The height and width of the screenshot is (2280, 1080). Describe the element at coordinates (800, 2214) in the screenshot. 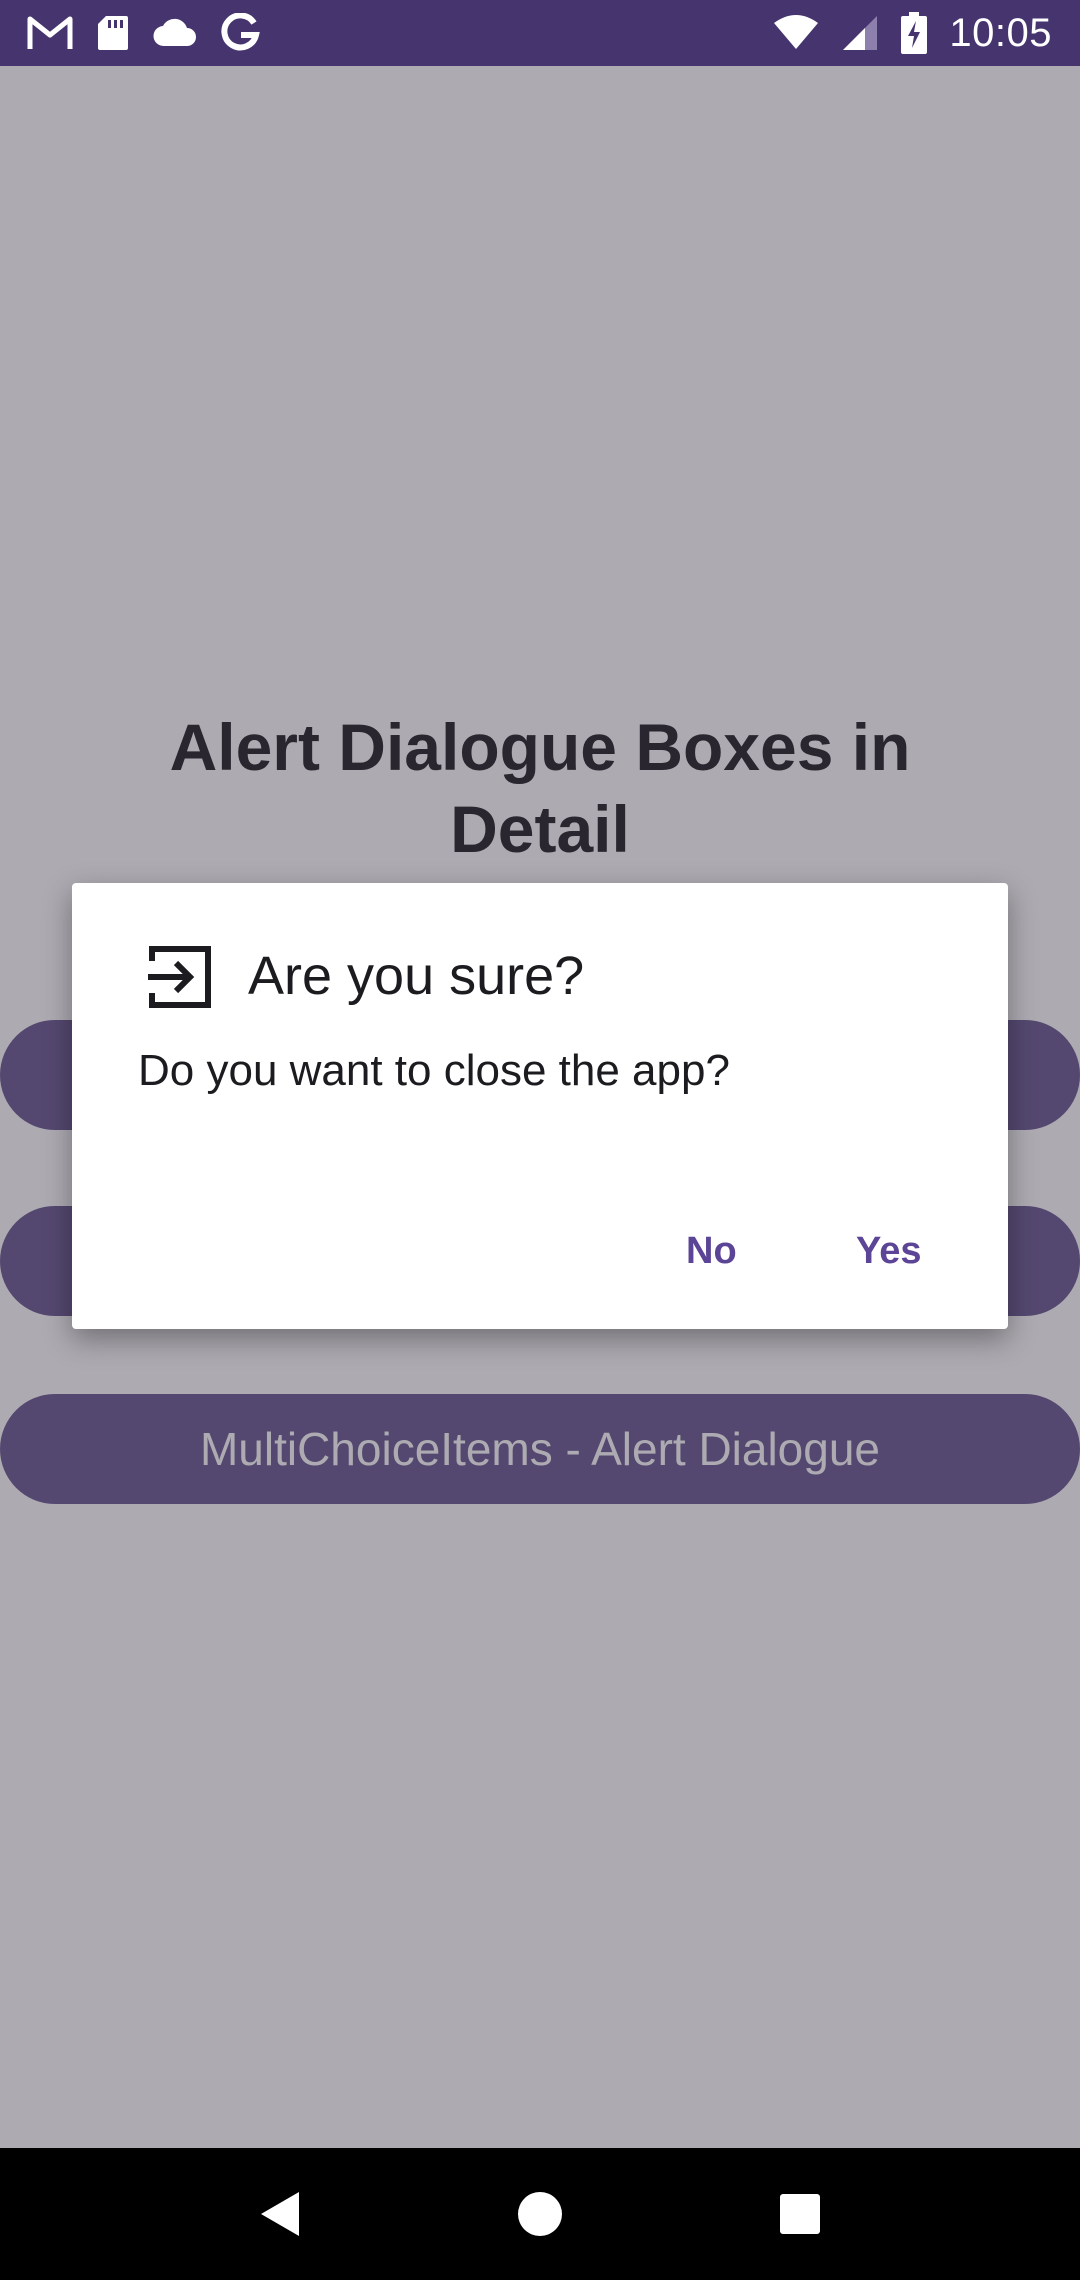

I see `recents-icon` at that location.